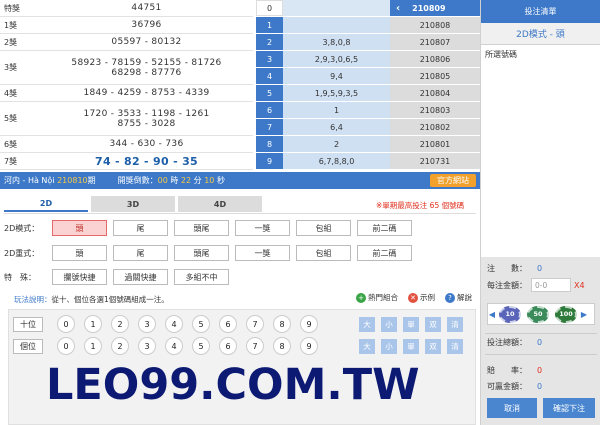 The image size is (600, 425). Describe the element at coordinates (146, 8) in the screenshot. I see `prize-numbers: 44751` at that location.